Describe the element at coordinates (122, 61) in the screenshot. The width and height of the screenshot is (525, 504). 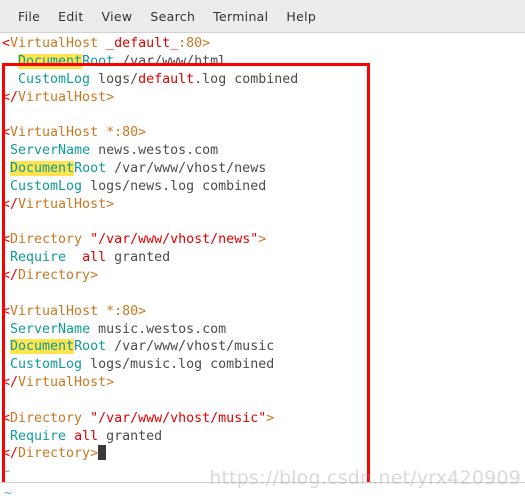
I see `code-line: DocumentRoot /var/www/html` at that location.